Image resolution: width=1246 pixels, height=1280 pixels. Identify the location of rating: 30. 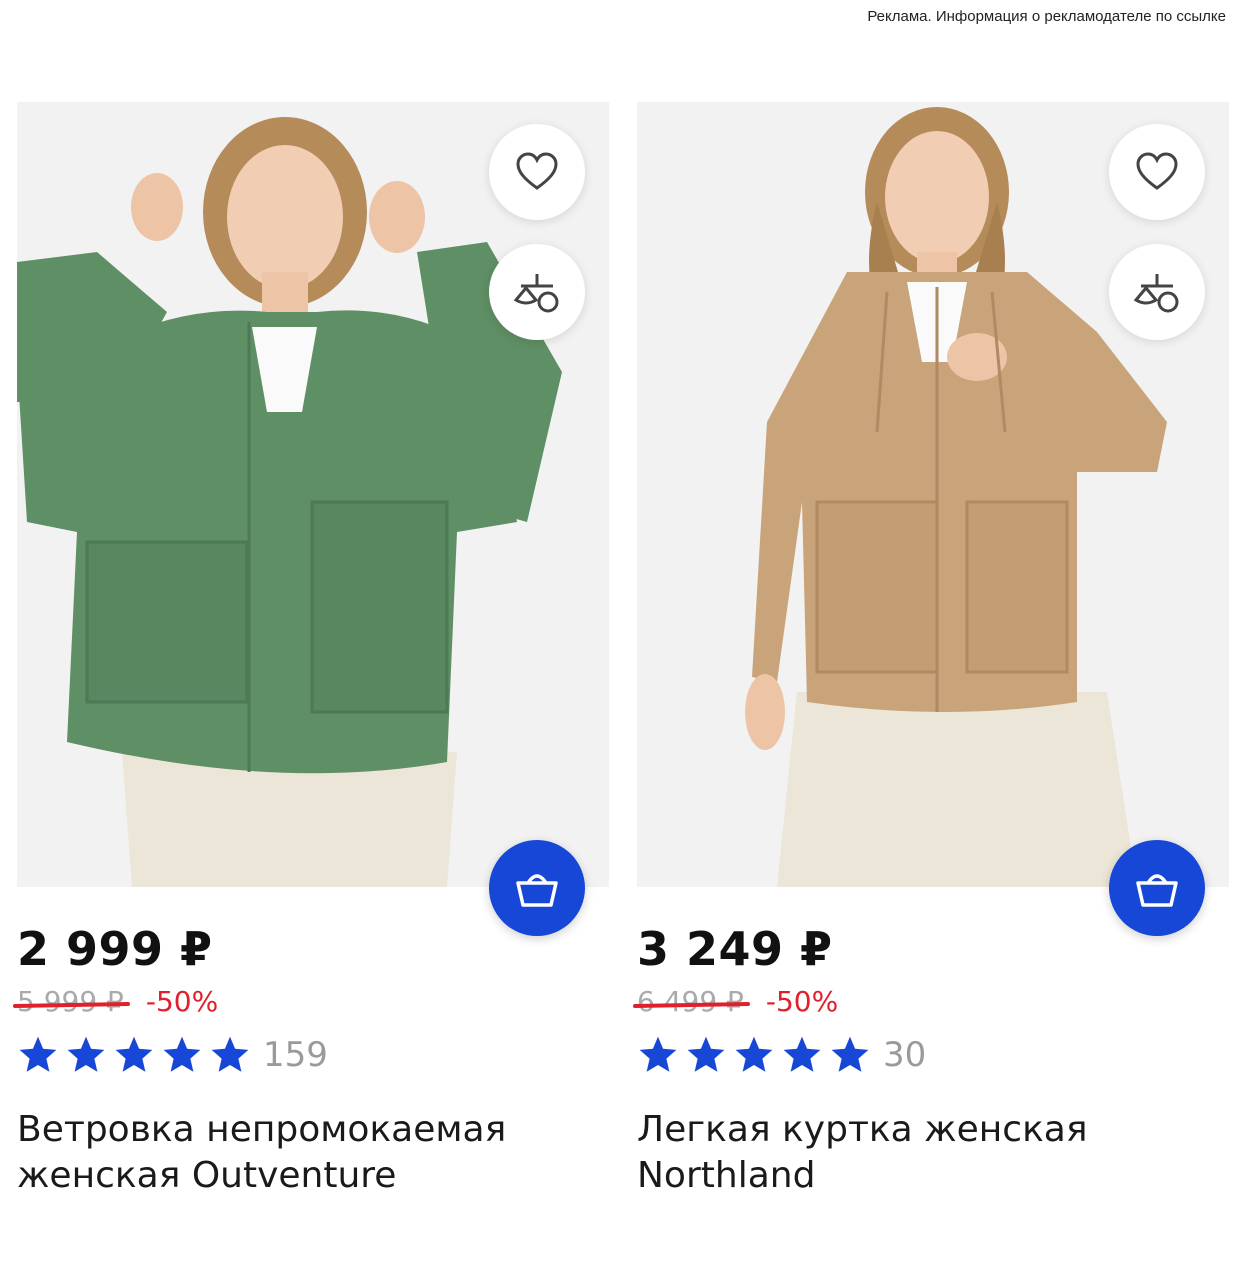
(781, 1055).